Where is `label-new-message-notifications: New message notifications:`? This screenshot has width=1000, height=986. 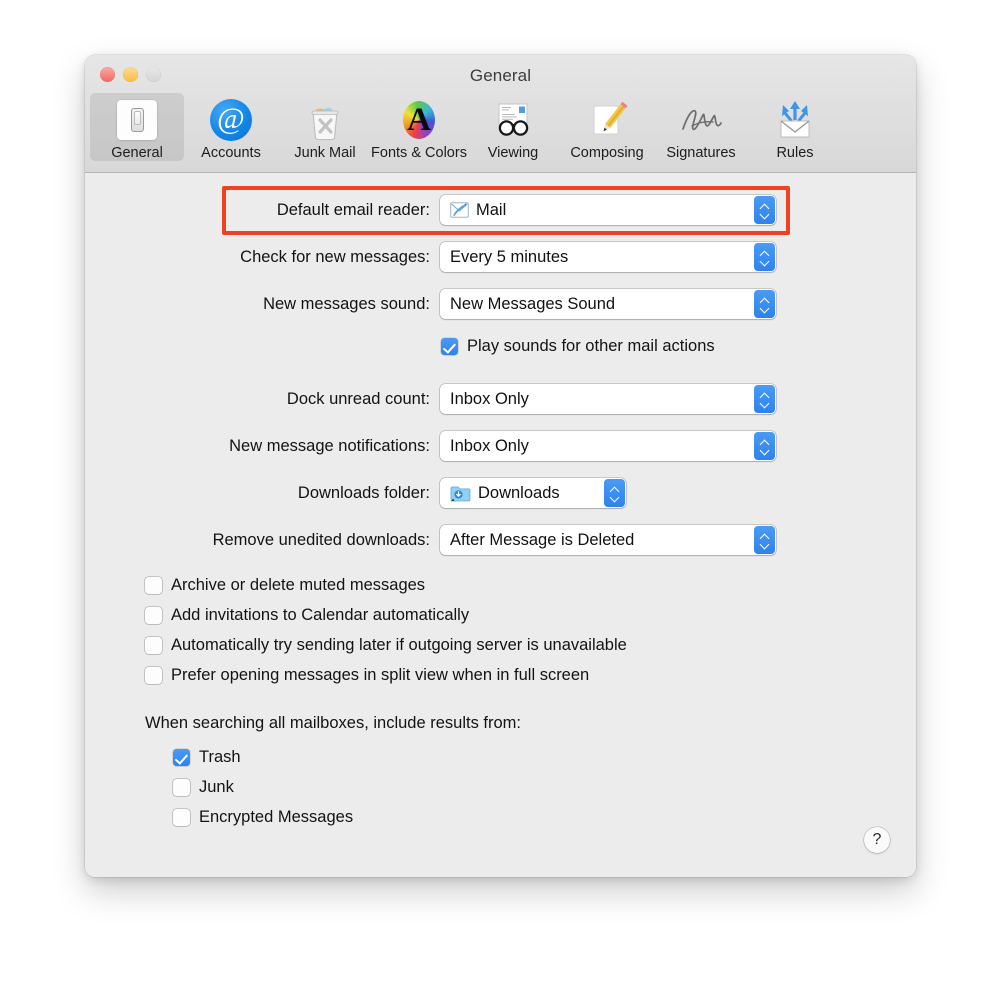 label-new-message-notifications: New message notifications: is located at coordinates (329, 445).